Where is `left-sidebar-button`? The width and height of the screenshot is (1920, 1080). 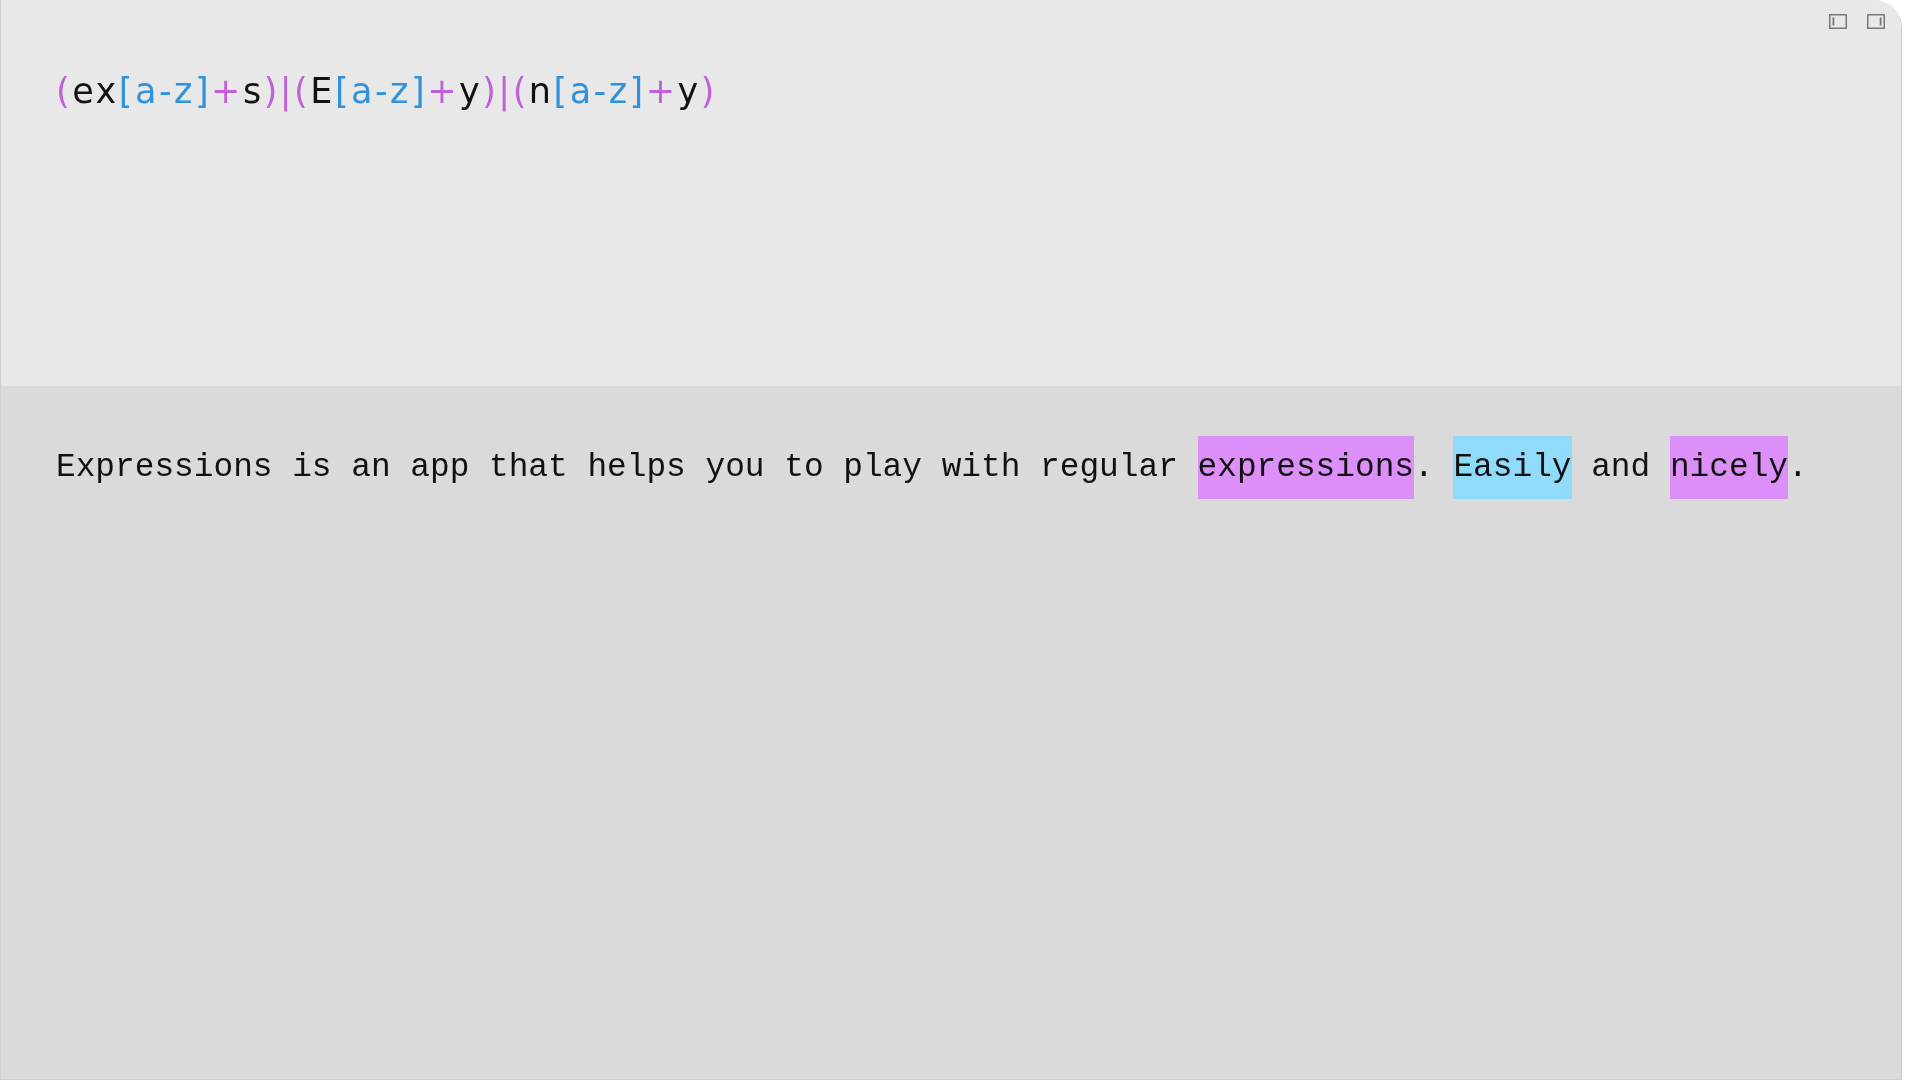
left-sidebar-button is located at coordinates (1838, 21).